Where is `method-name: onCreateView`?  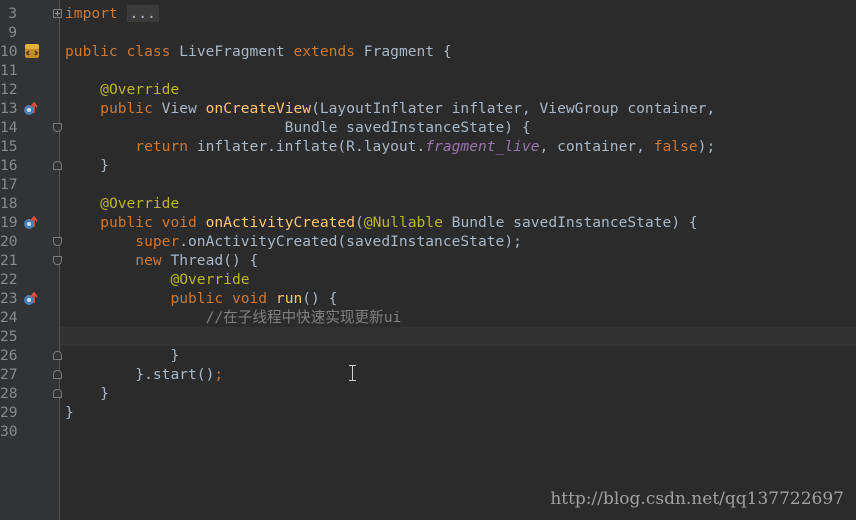
method-name: onCreateView is located at coordinates (258, 108).